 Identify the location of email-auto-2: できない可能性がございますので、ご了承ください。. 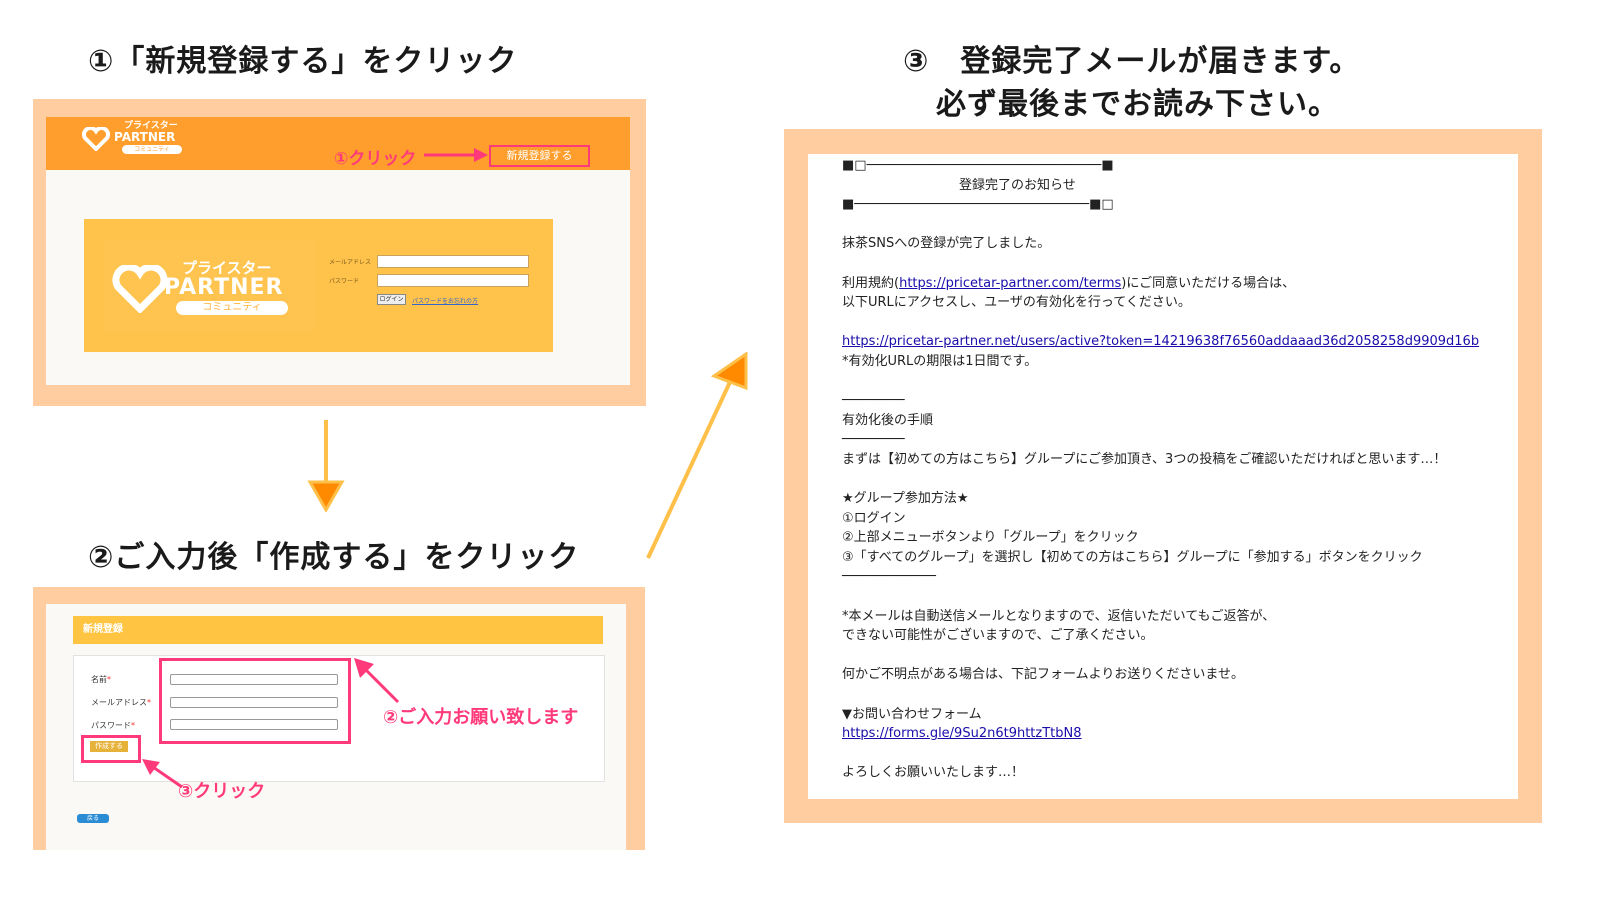
(998, 636).